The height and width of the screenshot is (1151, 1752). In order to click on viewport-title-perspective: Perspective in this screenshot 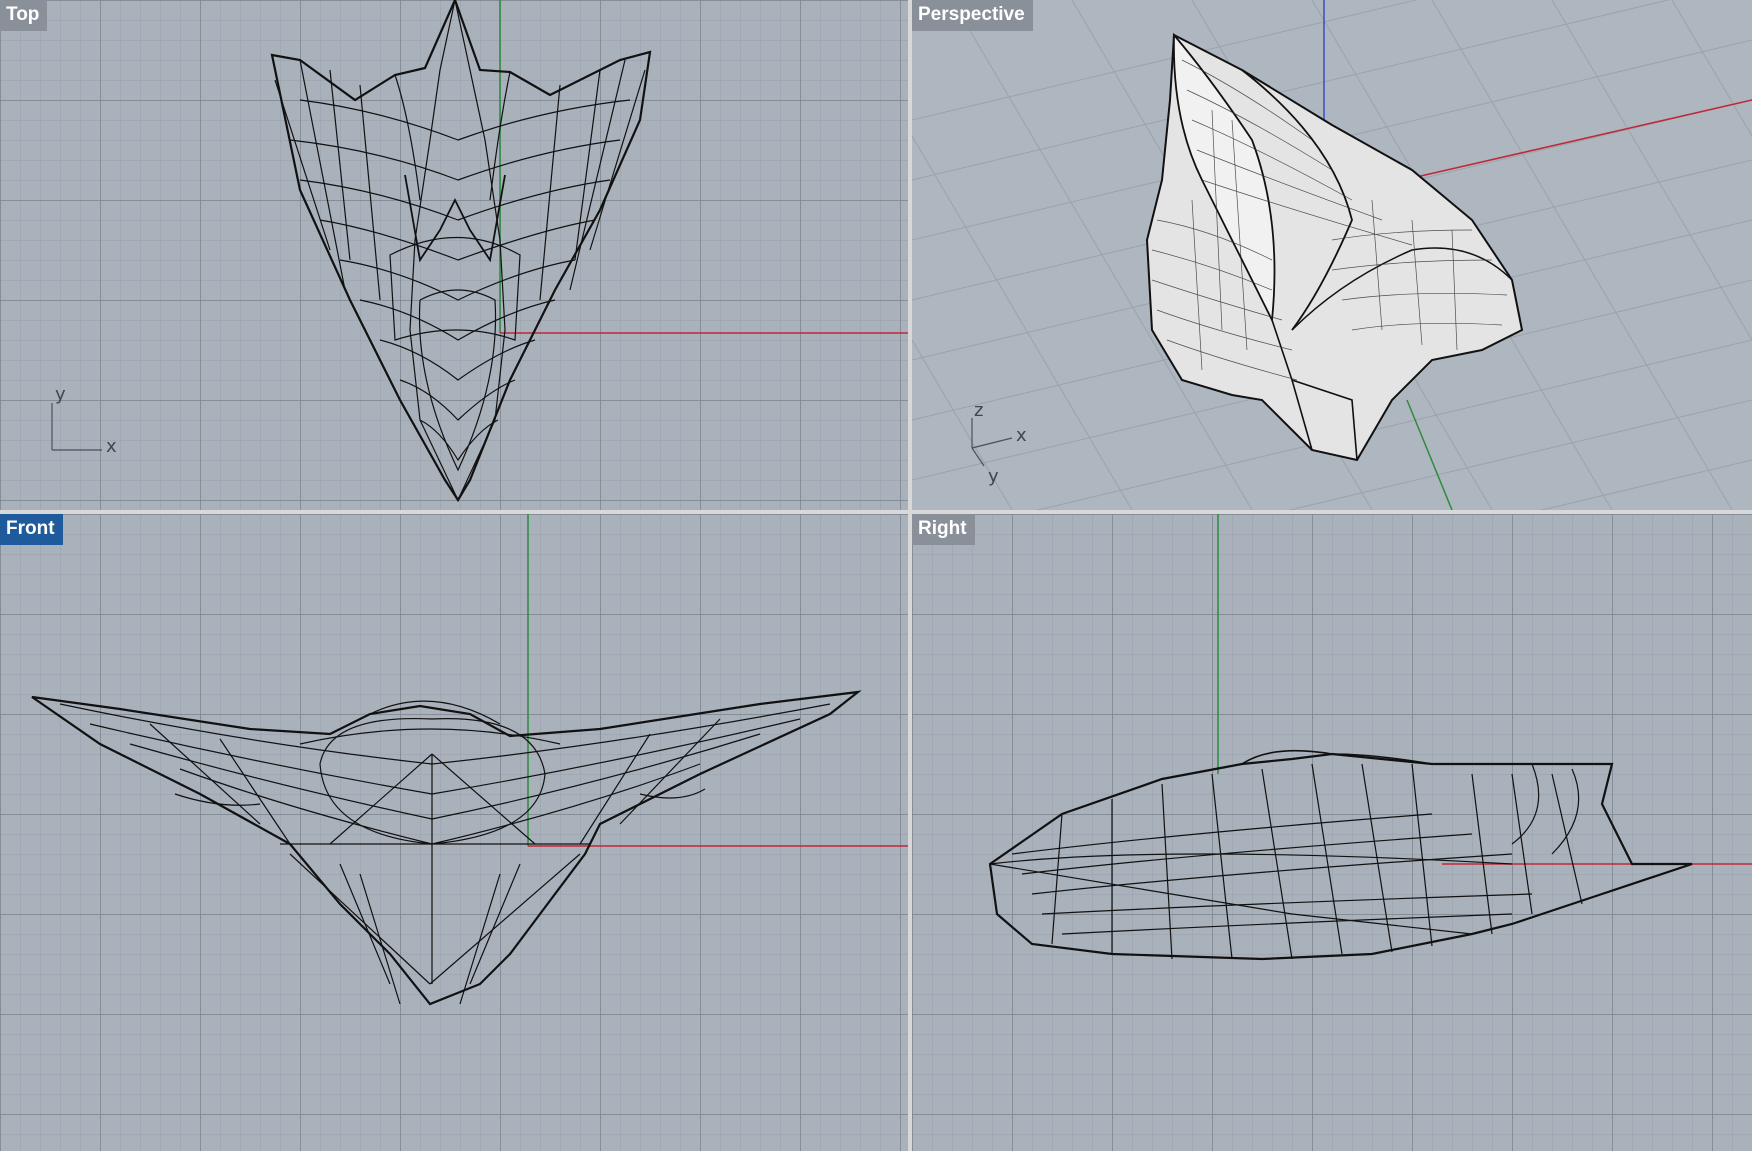, I will do `click(972, 15)`.